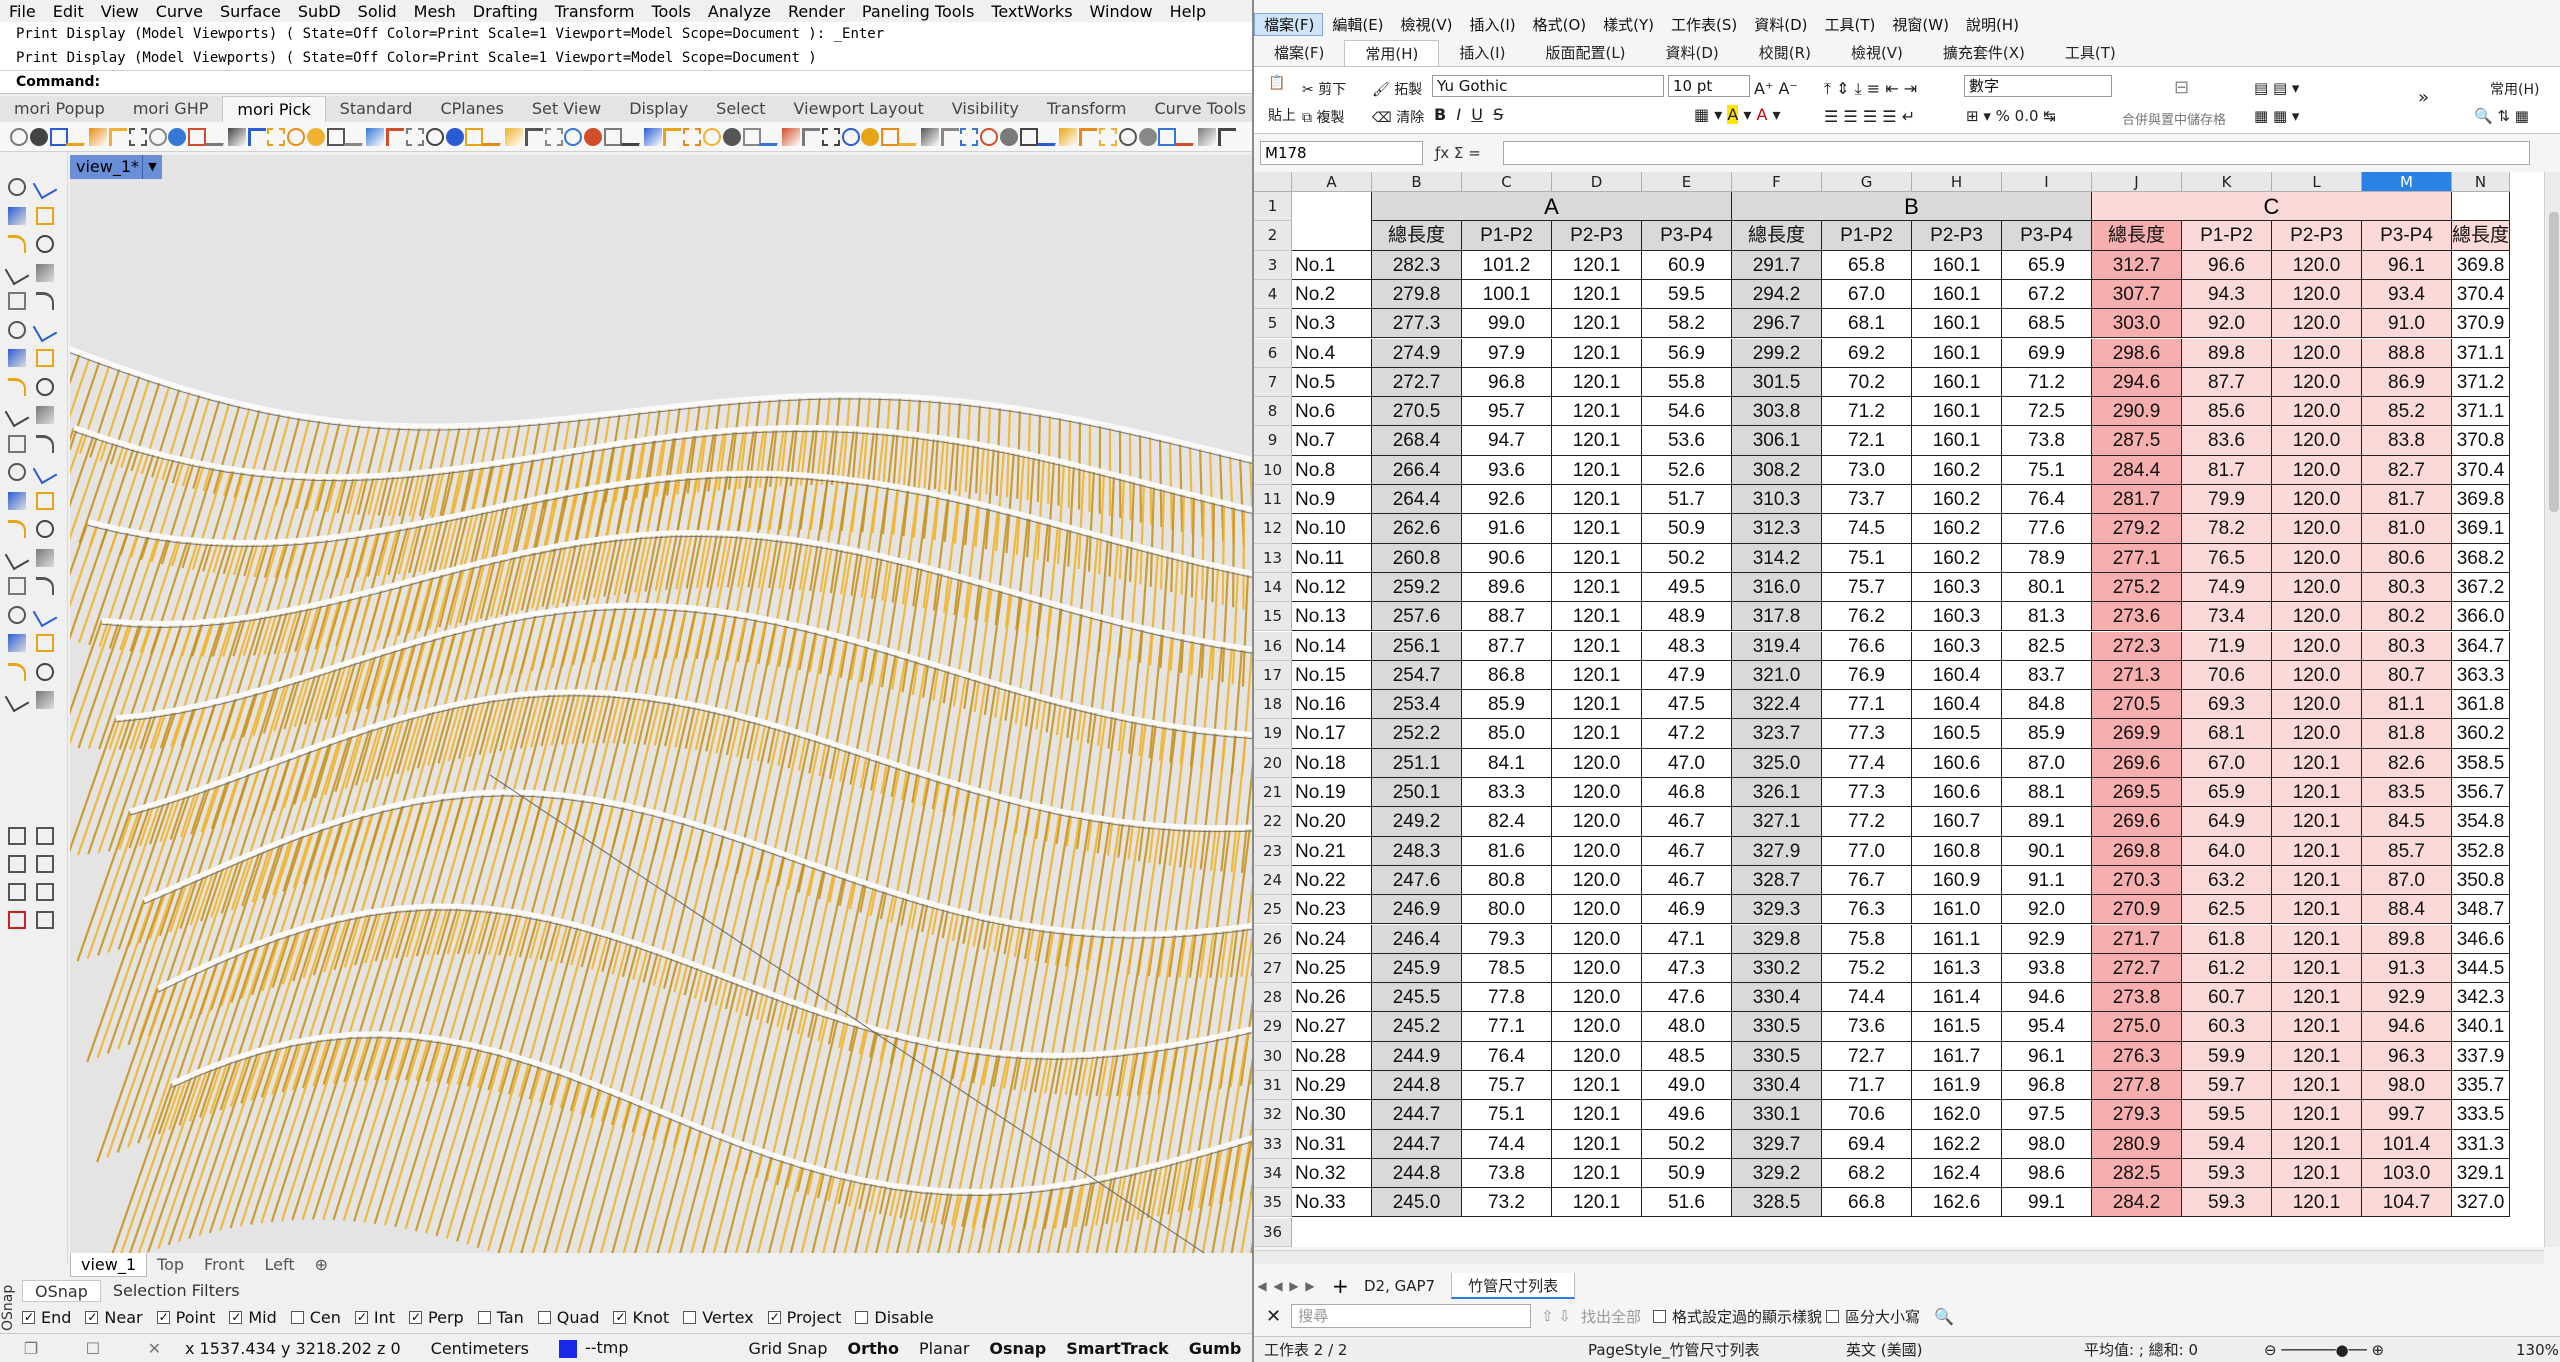 Image resolution: width=2560 pixels, height=1362 pixels. What do you see at coordinates (1398, 117) in the screenshot?
I see `clear-button: ⌫ 清除` at bounding box center [1398, 117].